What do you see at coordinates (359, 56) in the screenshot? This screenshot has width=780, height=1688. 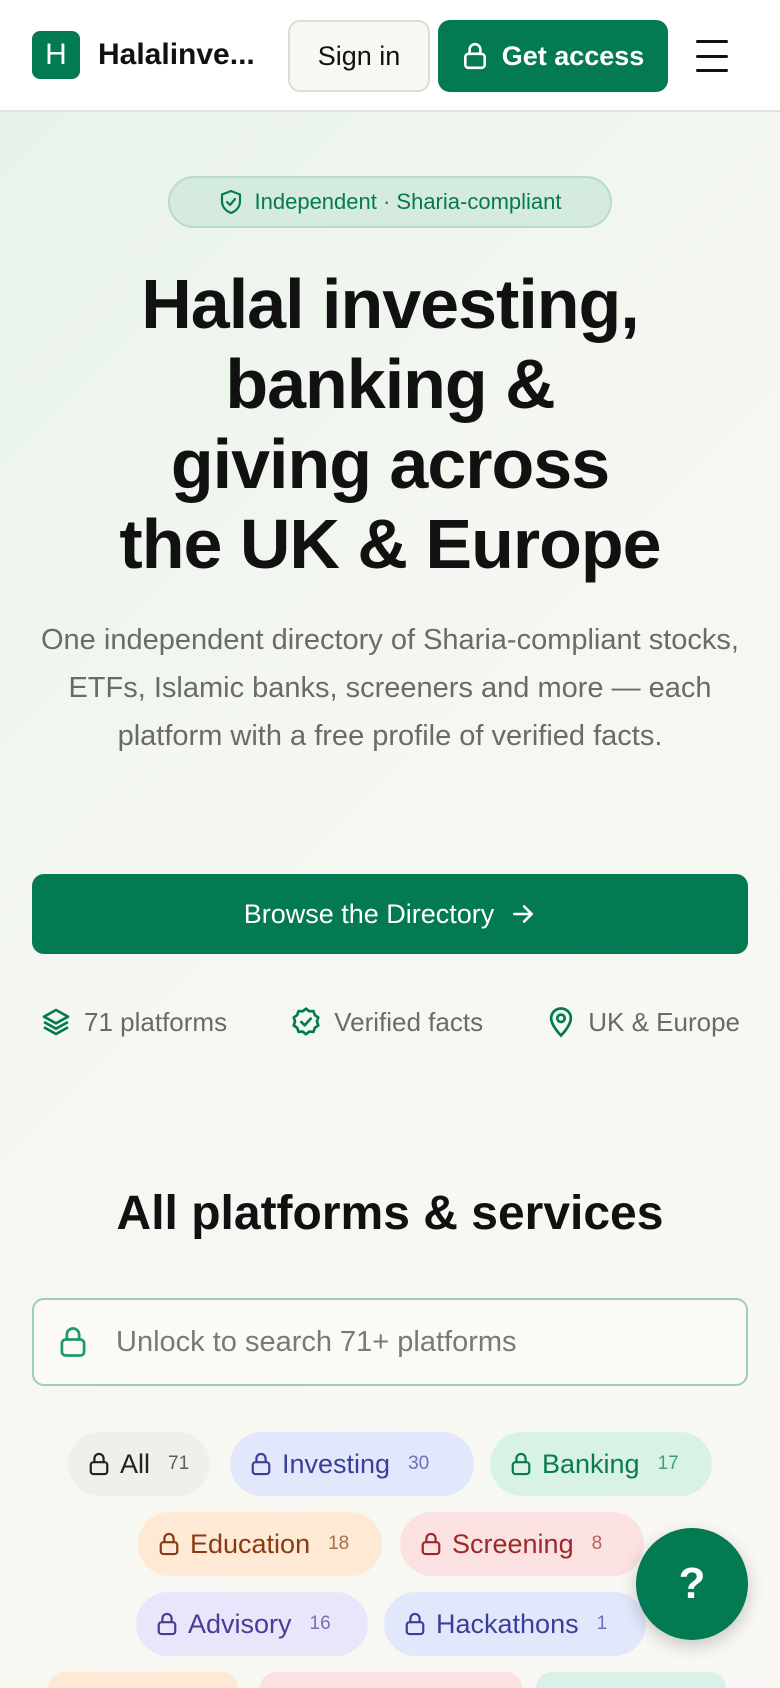 I see `sign-in-button: Sign in` at bounding box center [359, 56].